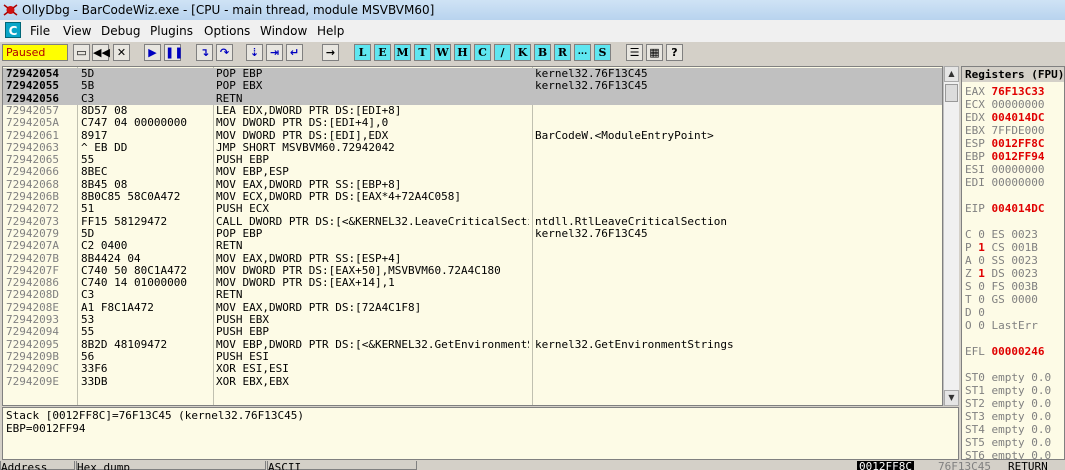 Image resolution: width=1065 pixels, height=470 pixels. What do you see at coordinates (171, 465) in the screenshot?
I see `dump-hex-header: Hex dump` at bounding box center [171, 465].